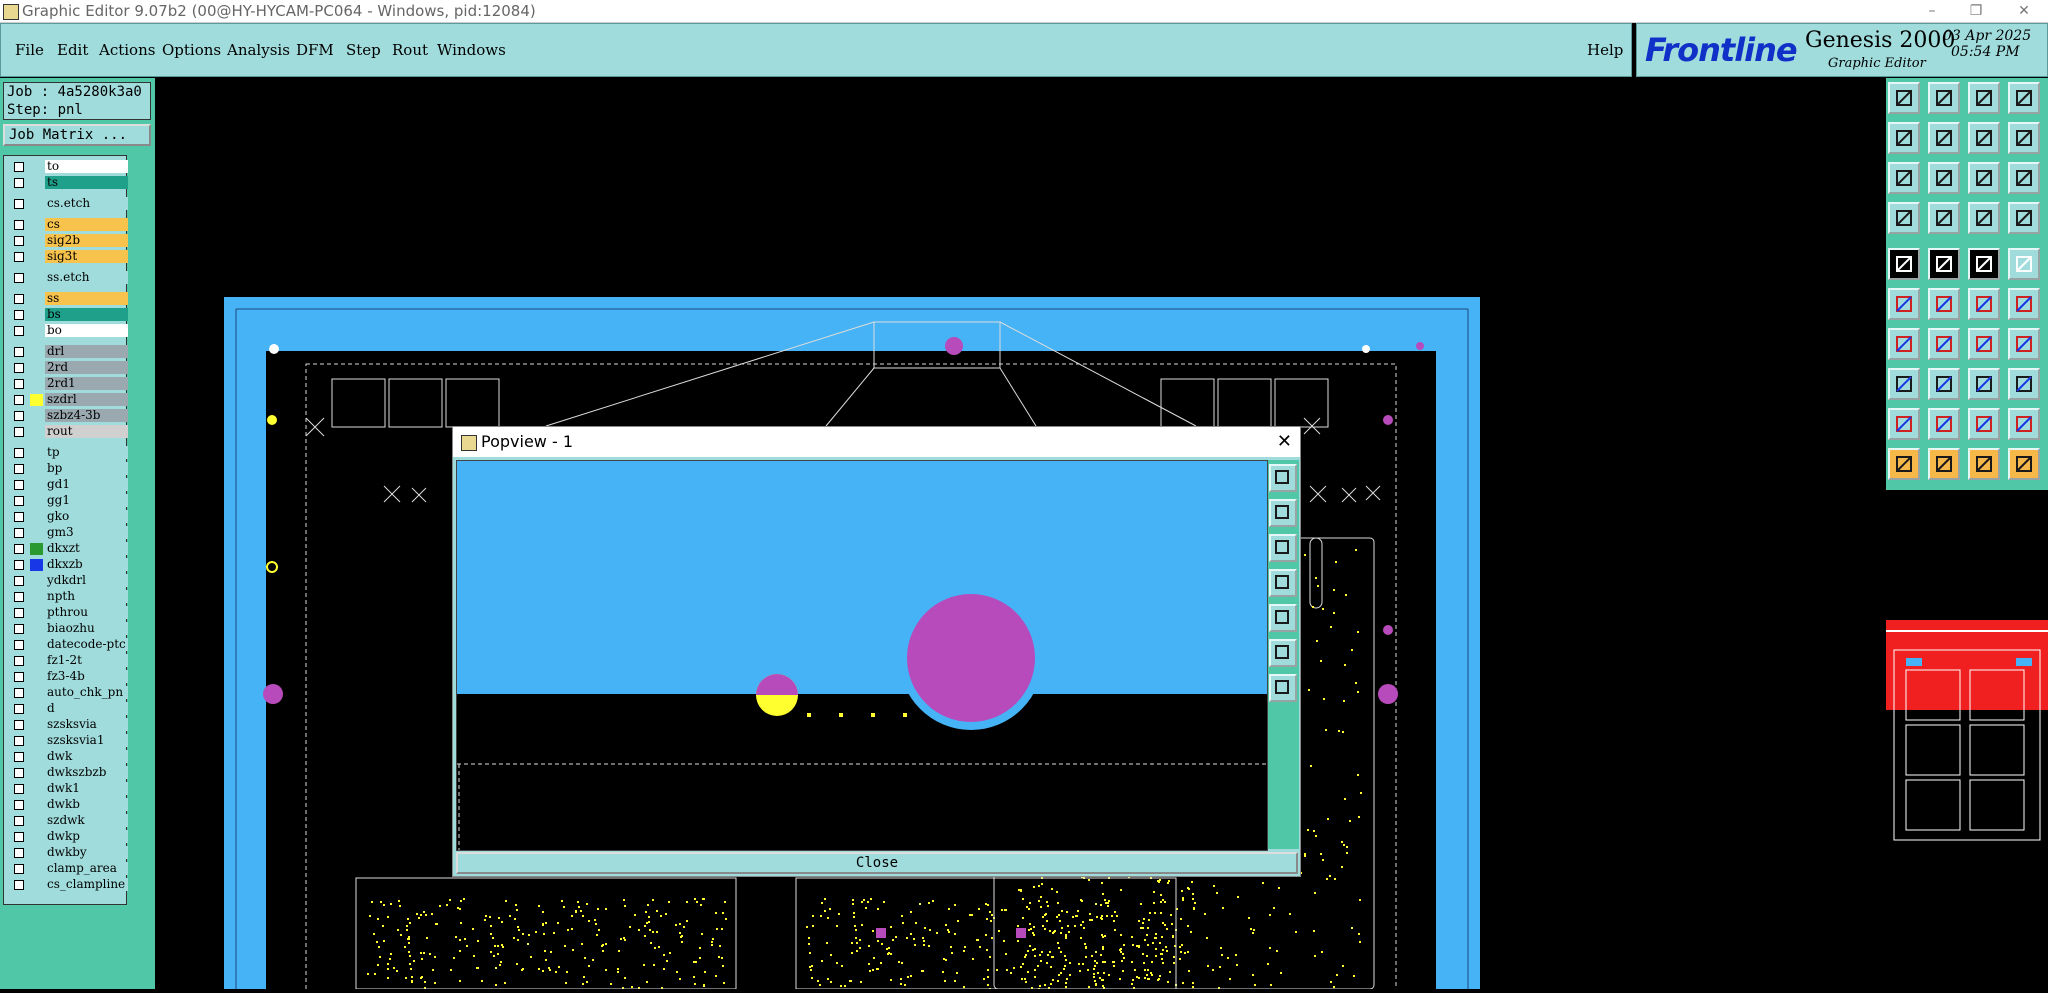 This screenshot has height=993, width=2048. What do you see at coordinates (1284, 441) in the screenshot?
I see `popview-close-icon: ✕` at bounding box center [1284, 441].